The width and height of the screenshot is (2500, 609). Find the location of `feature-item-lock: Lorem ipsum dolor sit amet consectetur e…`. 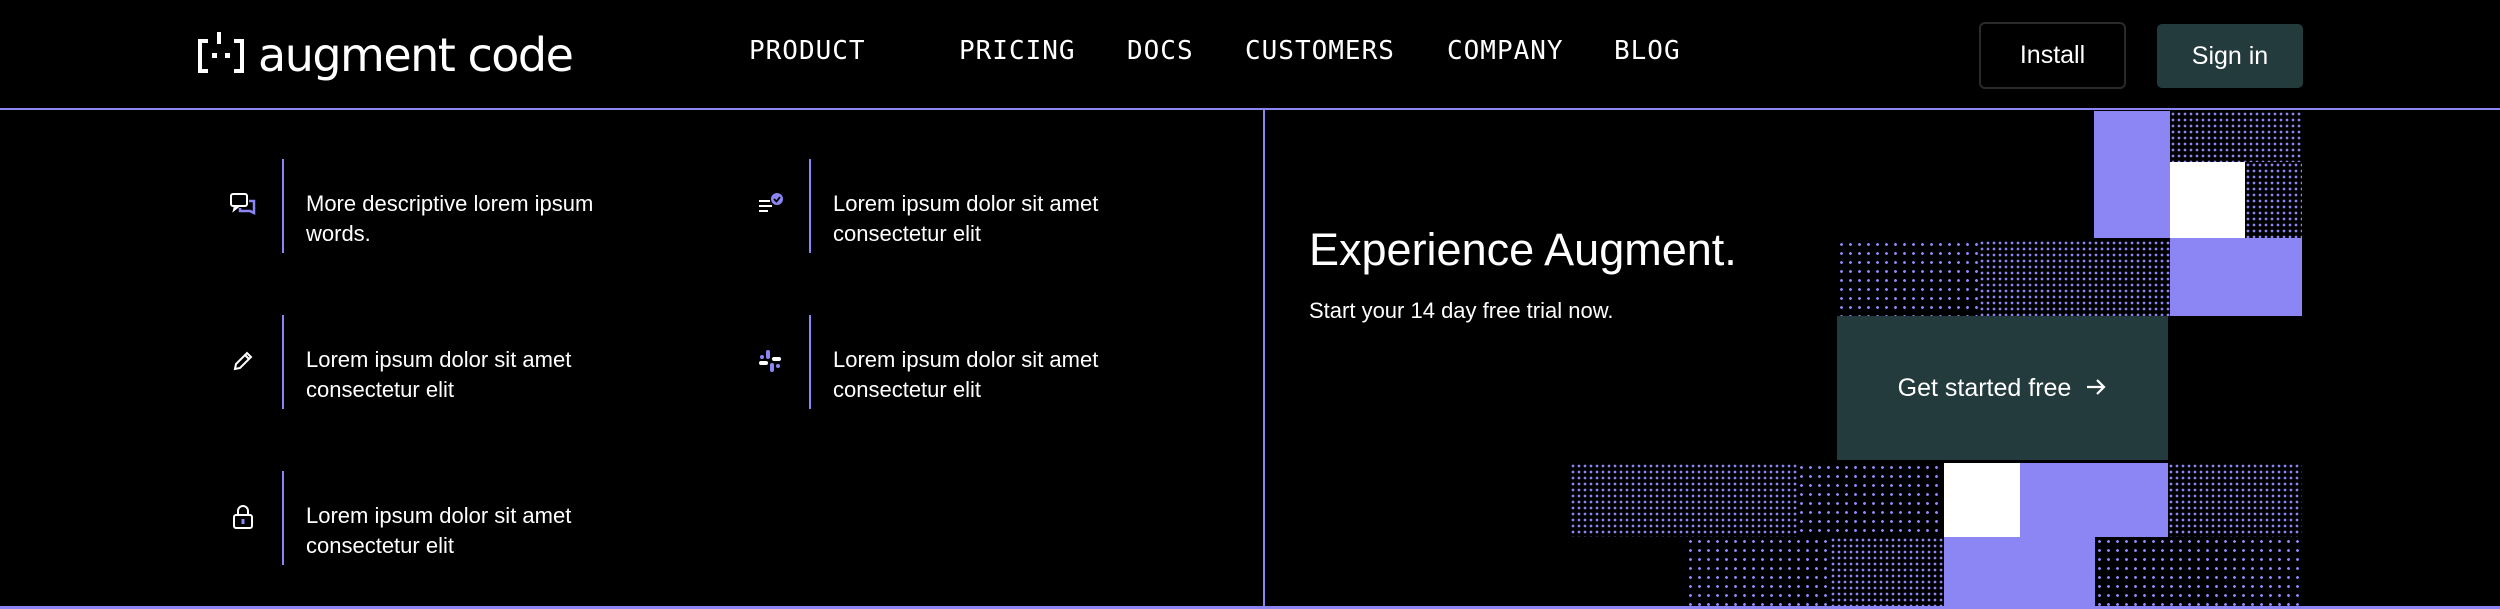

feature-item-lock: Lorem ipsum dolor sit amet consectetur e… is located at coordinates (439, 518).